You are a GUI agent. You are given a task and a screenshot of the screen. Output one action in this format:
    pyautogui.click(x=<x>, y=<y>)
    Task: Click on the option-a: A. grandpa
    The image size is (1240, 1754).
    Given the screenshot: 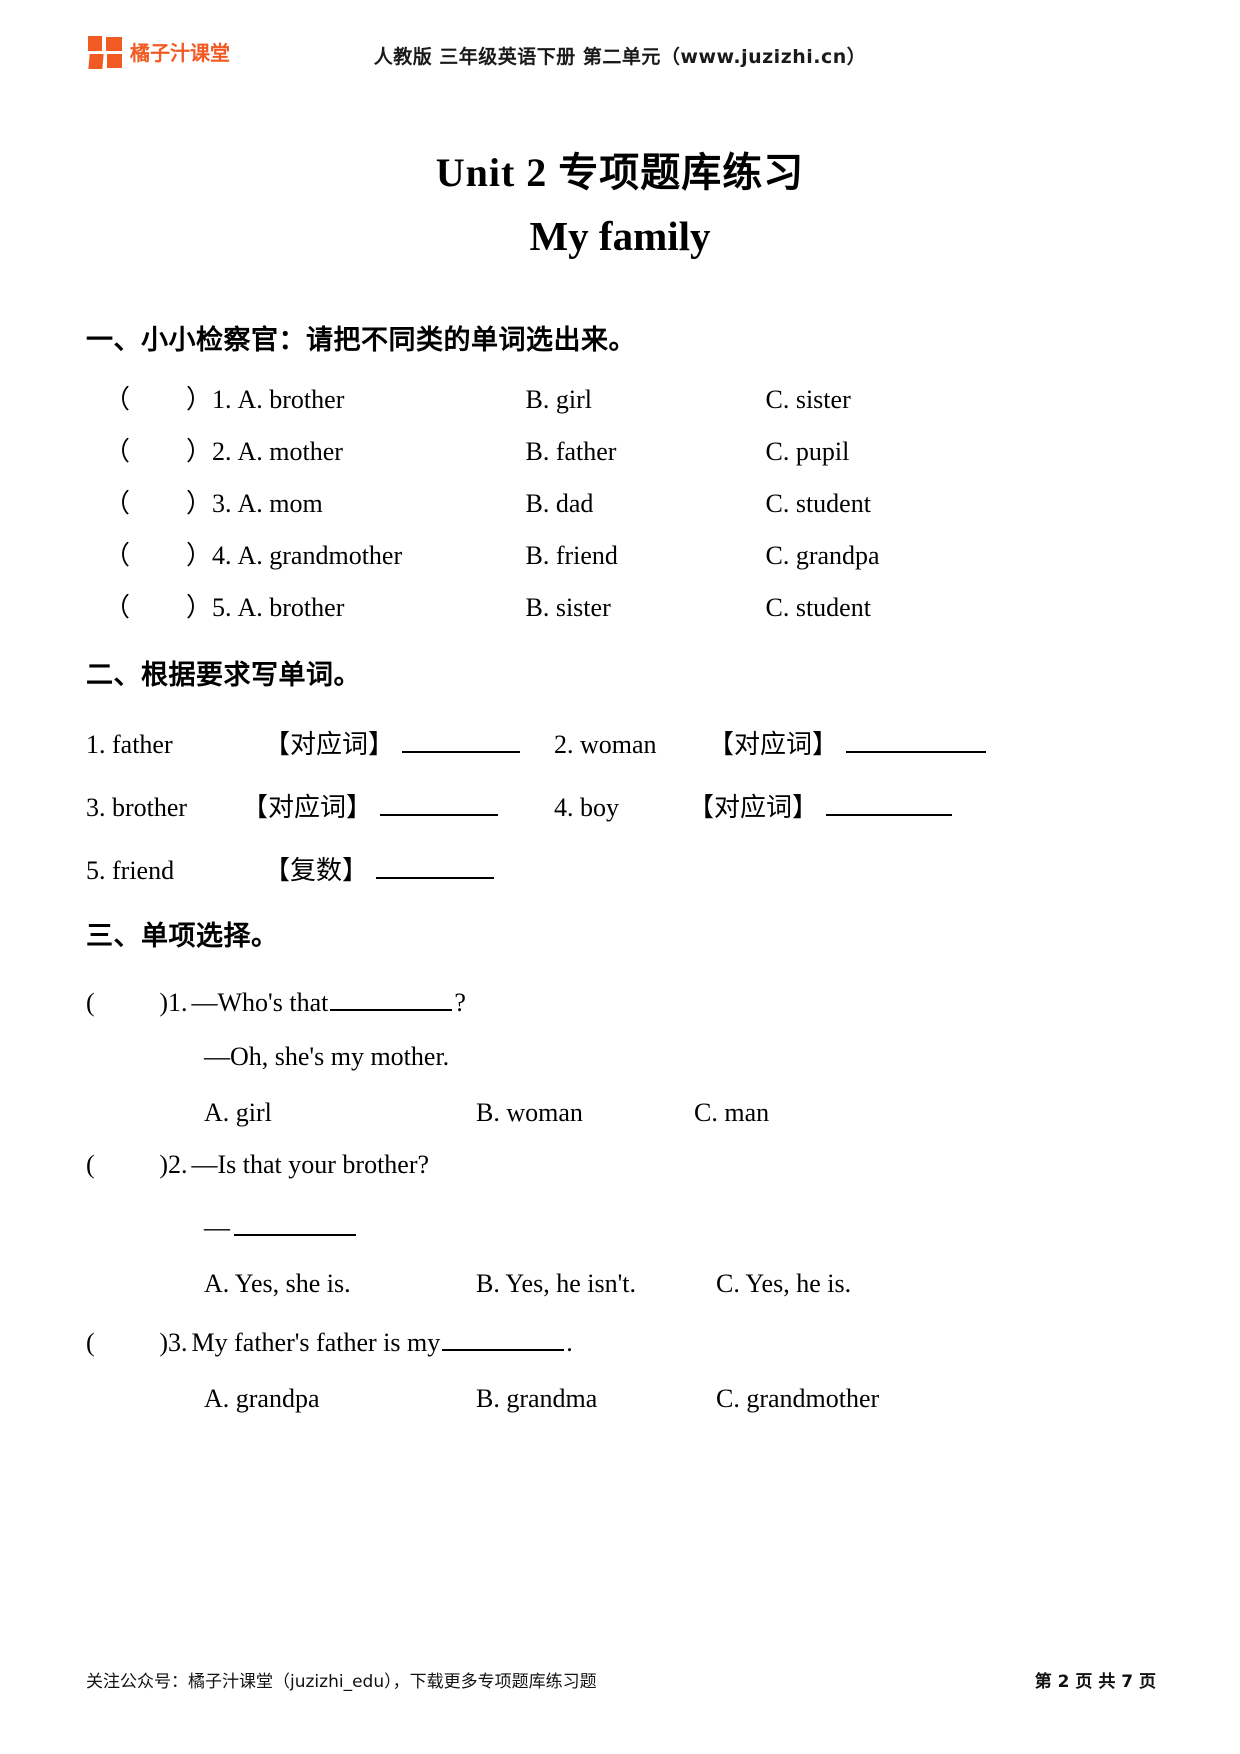 What is the action you would take?
    pyautogui.click(x=340, y=1398)
    